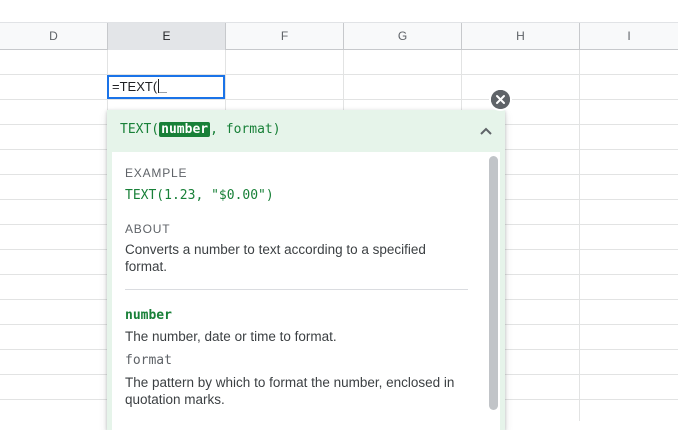  I want to click on example-code: TEXT(1.23, "$0.00"), so click(199, 195).